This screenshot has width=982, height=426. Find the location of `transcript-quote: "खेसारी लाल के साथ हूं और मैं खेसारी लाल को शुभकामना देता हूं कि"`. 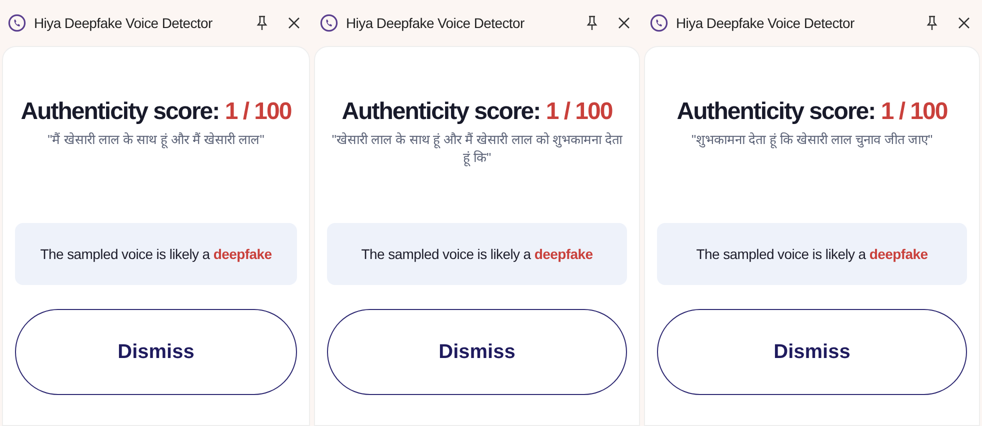

transcript-quote: "खेसारी लाल के साथ हूं और मैं खेसारी लाल को शुभकामना देता हूं कि" is located at coordinates (477, 149).